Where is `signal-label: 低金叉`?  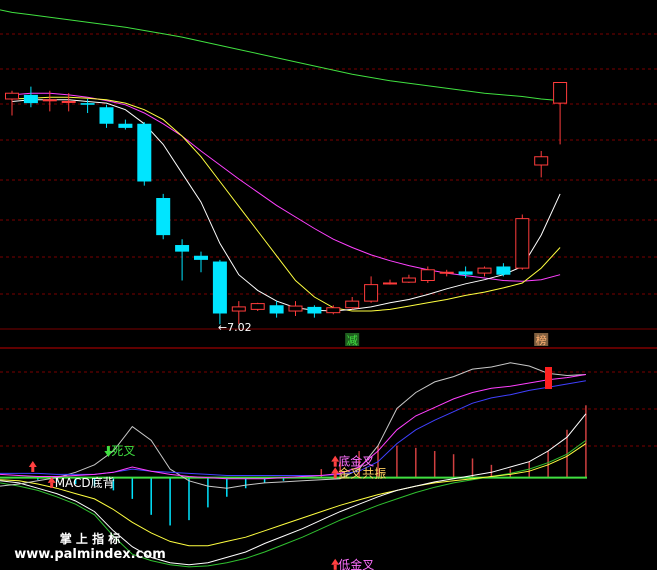 signal-label: 低金叉 is located at coordinates (356, 563).